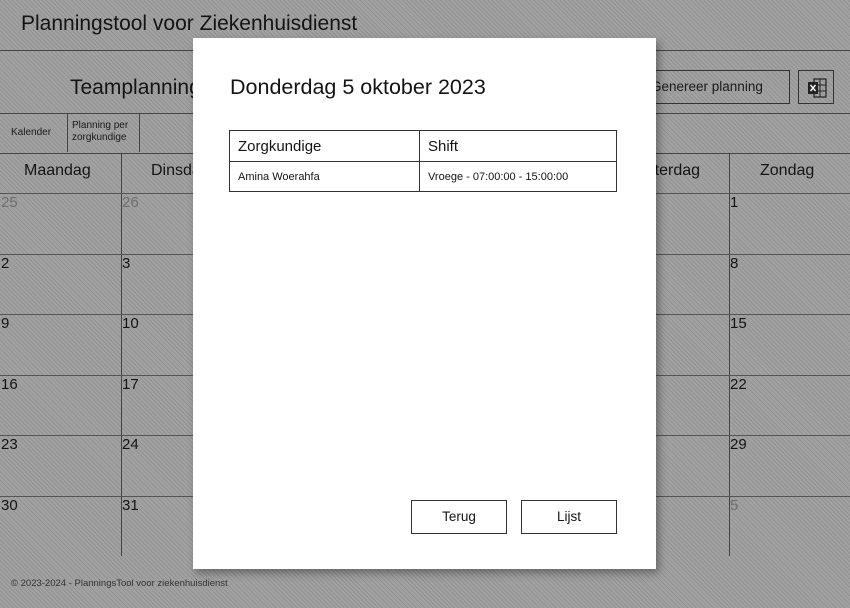  What do you see at coordinates (104, 133) in the screenshot?
I see `tab-planning-per-zorgkundige: Planning per zorgkundige` at bounding box center [104, 133].